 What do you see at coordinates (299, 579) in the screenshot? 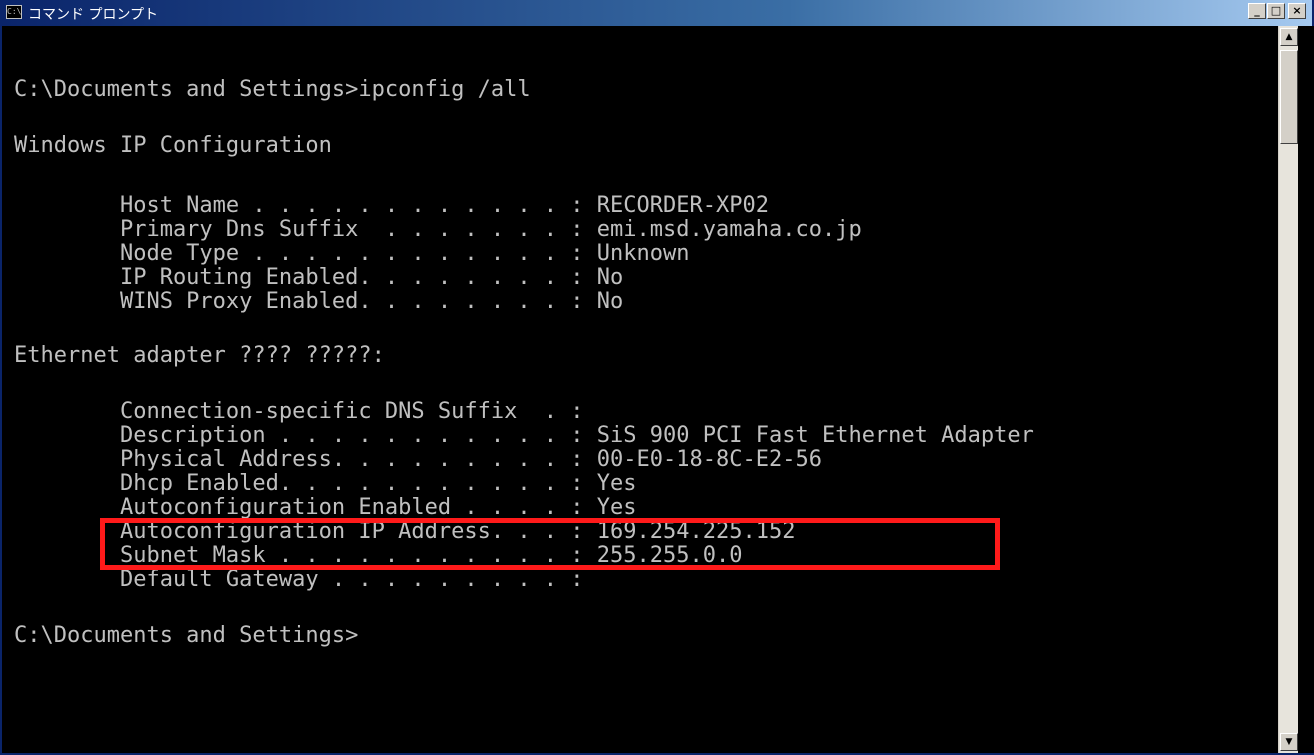
I see `console-line: Default Gateway . . . . . . . . . :` at bounding box center [299, 579].